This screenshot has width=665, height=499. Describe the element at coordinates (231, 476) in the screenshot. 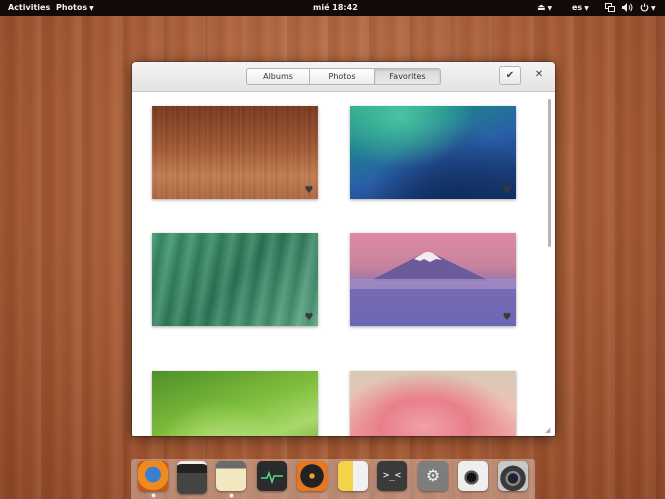

I see `files-icon` at that location.